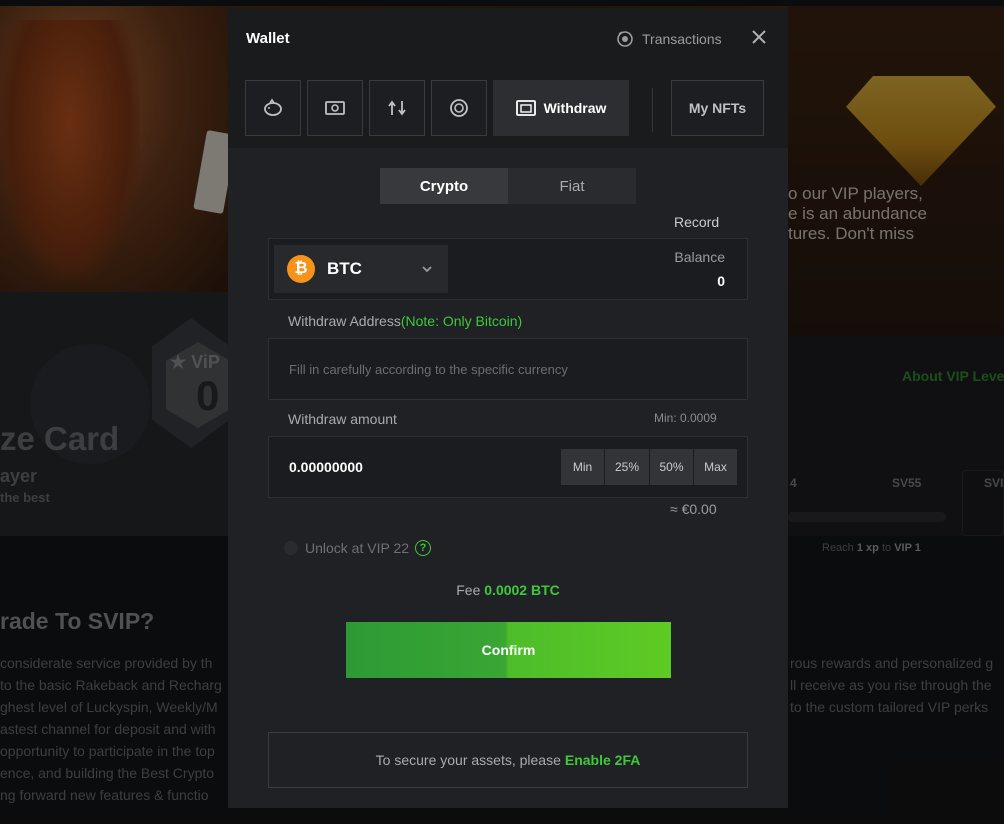  I want to click on tab-deposit, so click(273, 108).